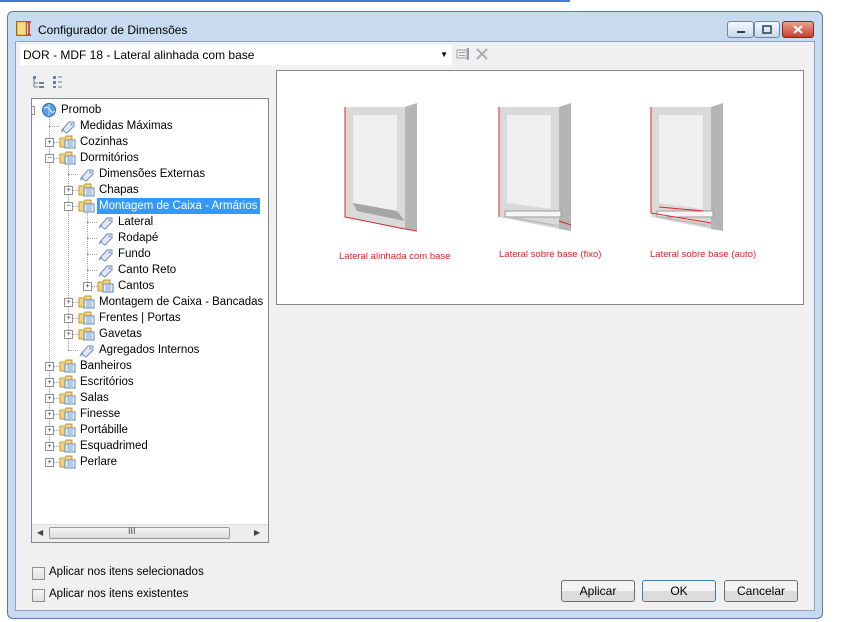  What do you see at coordinates (120, 334) in the screenshot?
I see `tree-item-label: Gavetas` at bounding box center [120, 334].